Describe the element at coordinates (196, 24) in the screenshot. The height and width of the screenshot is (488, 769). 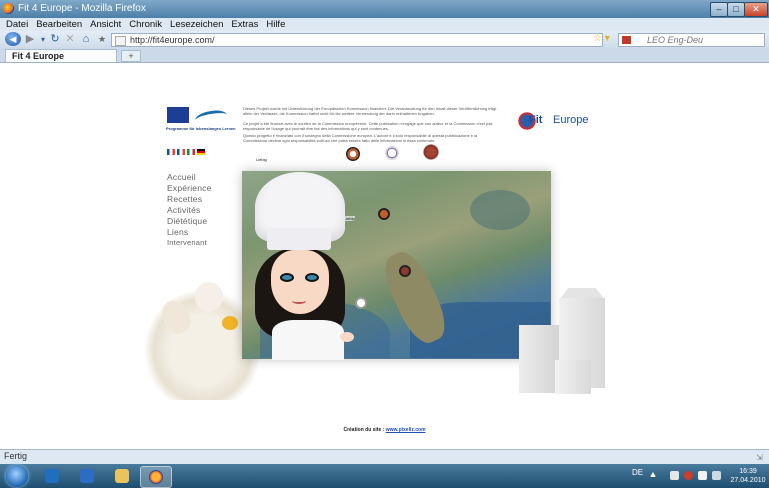
I see `menu-lesezeichen: Lesezeichen` at that location.